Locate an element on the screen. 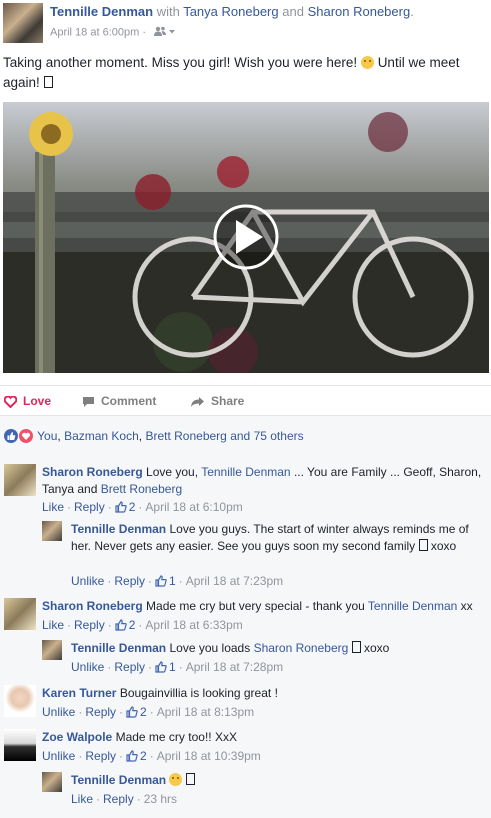  comment-text: Made me cry but very special - thank you is located at coordinates (255, 606).